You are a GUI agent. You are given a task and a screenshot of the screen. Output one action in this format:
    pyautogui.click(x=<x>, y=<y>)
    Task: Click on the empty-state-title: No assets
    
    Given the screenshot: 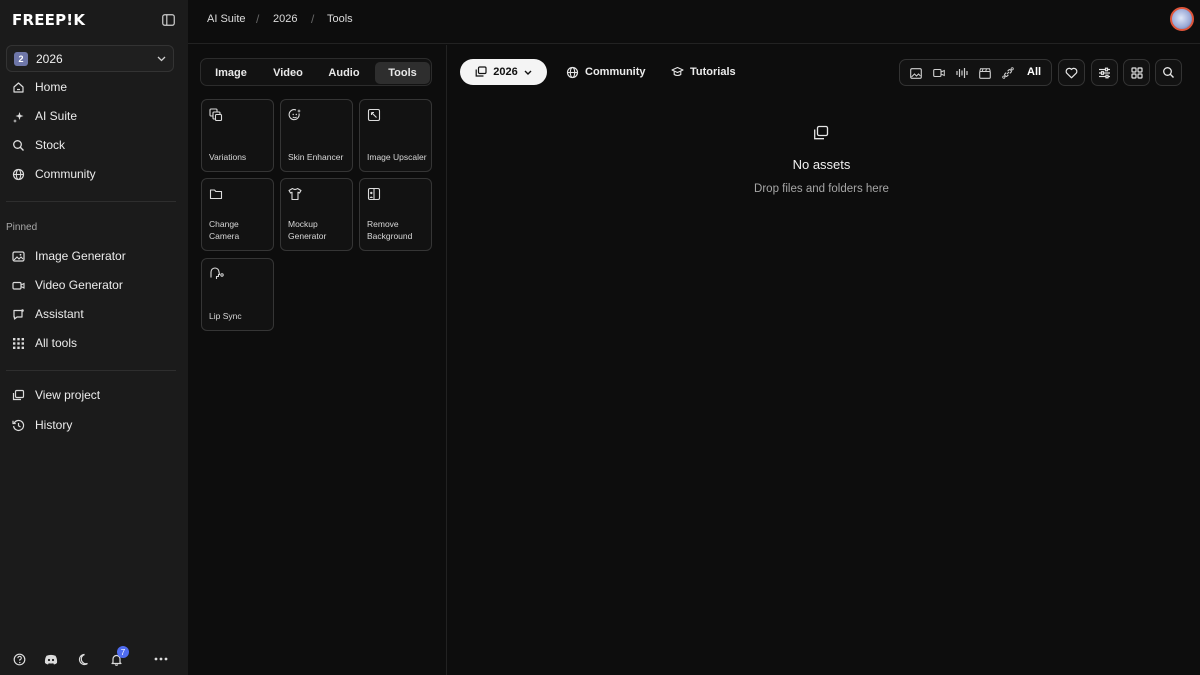 What is the action you would take?
    pyautogui.click(x=821, y=164)
    